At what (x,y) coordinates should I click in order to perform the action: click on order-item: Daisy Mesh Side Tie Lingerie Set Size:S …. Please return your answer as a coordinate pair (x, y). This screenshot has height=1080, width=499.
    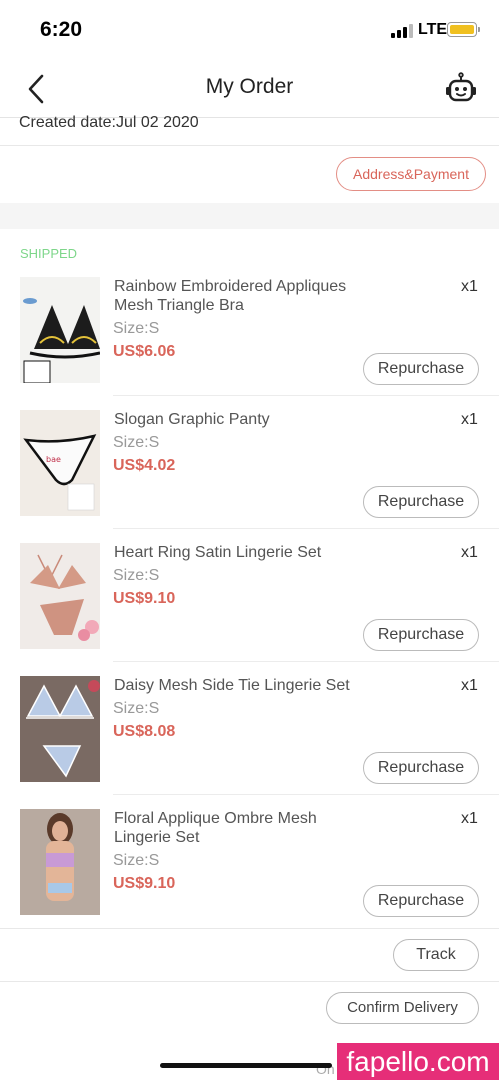
    Looking at the image, I should click on (249, 742).